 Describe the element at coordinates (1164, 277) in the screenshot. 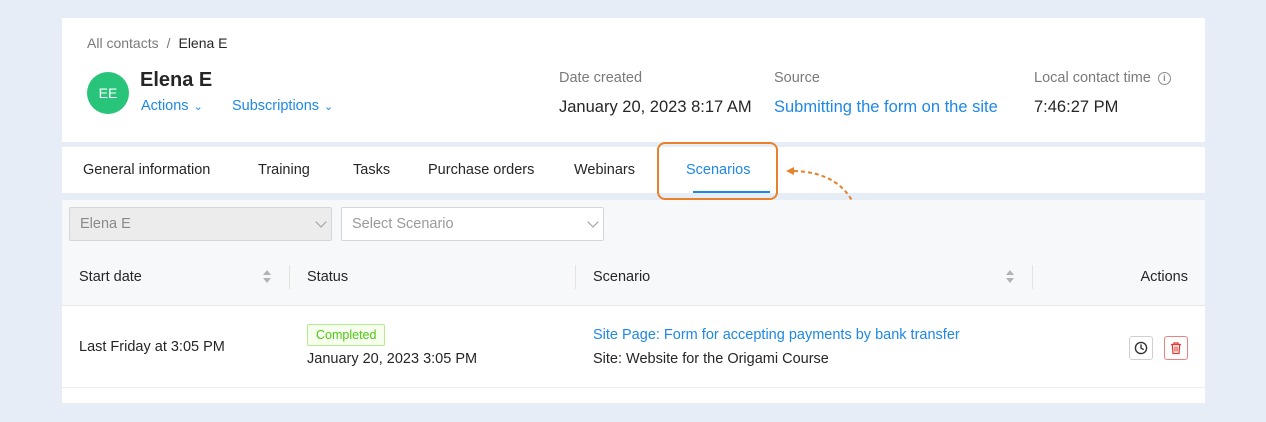

I see `column-actions: Actions` at that location.